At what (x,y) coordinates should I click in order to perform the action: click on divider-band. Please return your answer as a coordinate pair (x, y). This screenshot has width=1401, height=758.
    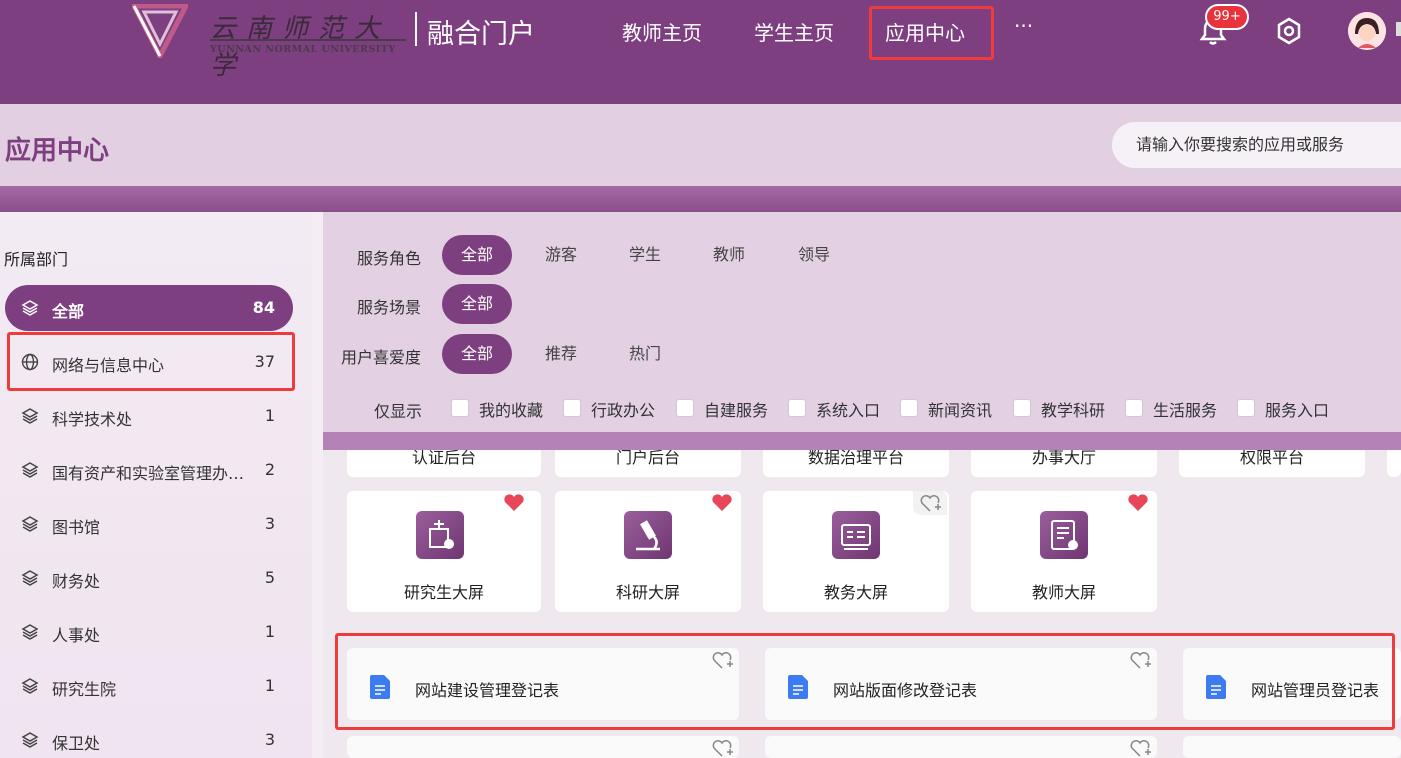
    Looking at the image, I should click on (700, 199).